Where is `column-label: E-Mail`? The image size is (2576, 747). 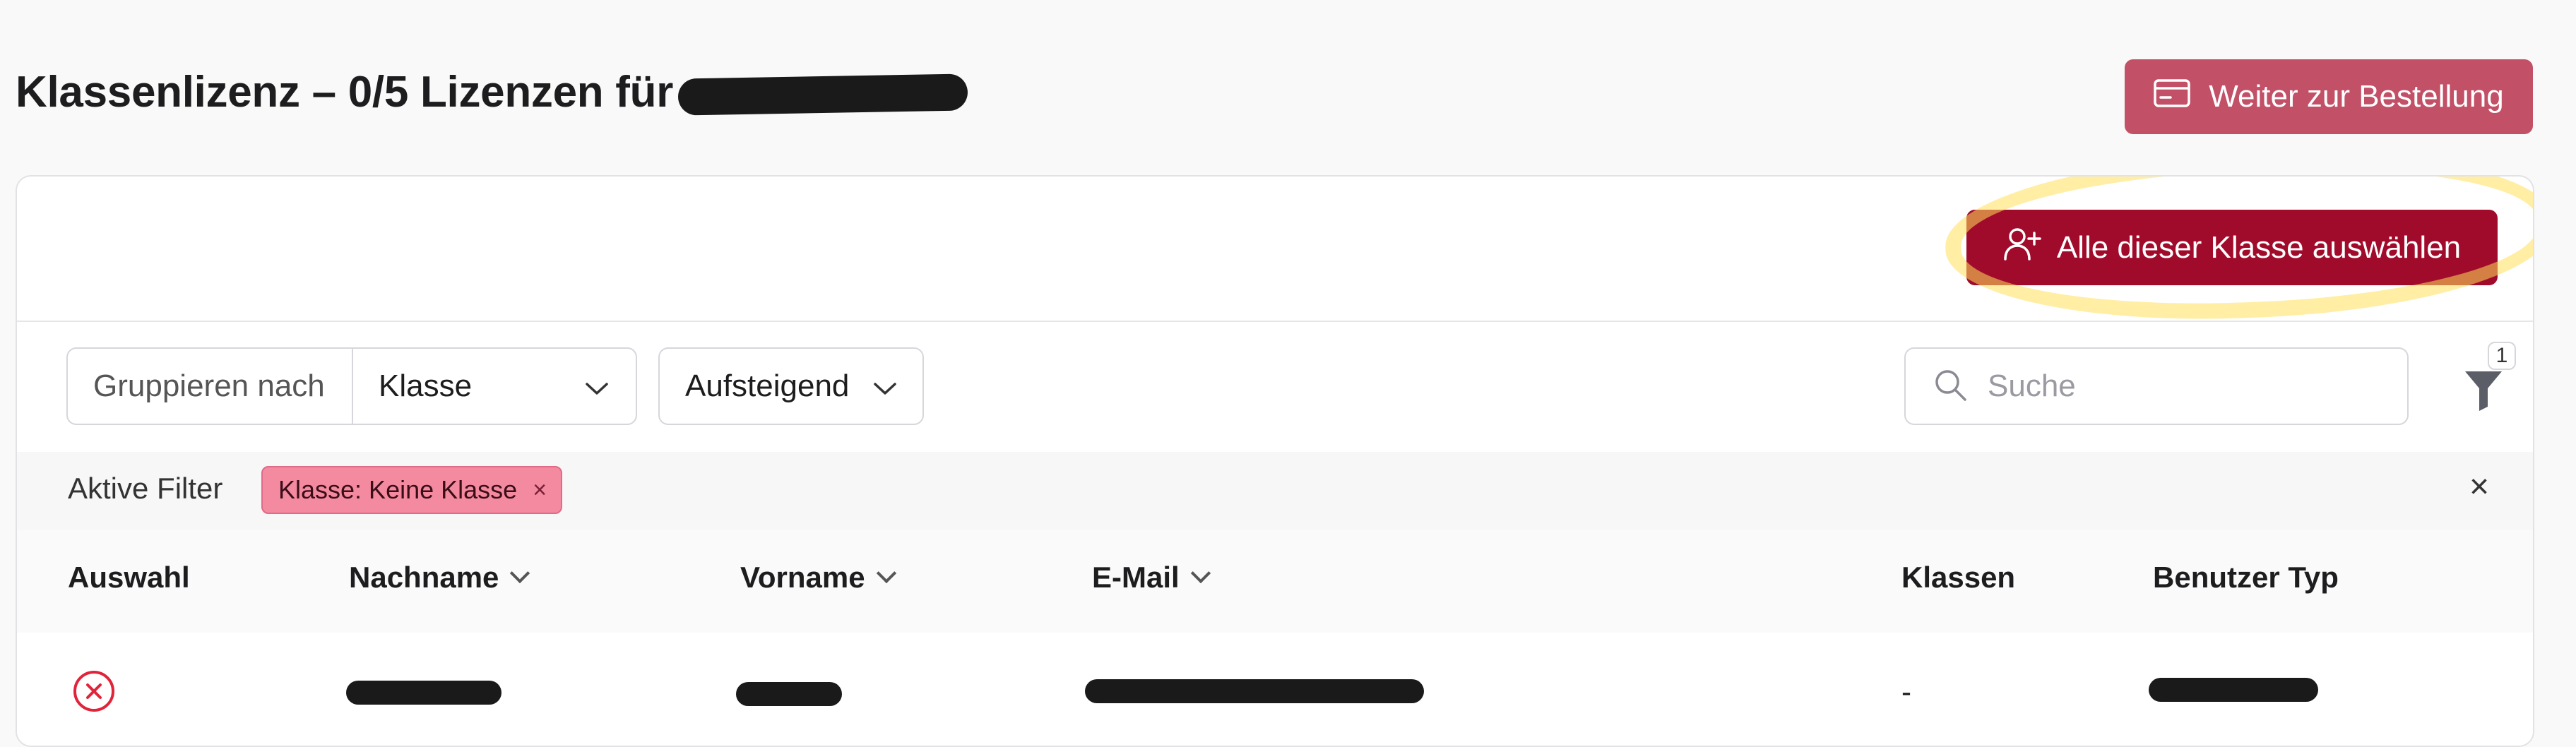
column-label: E-Mail is located at coordinates (1136, 577).